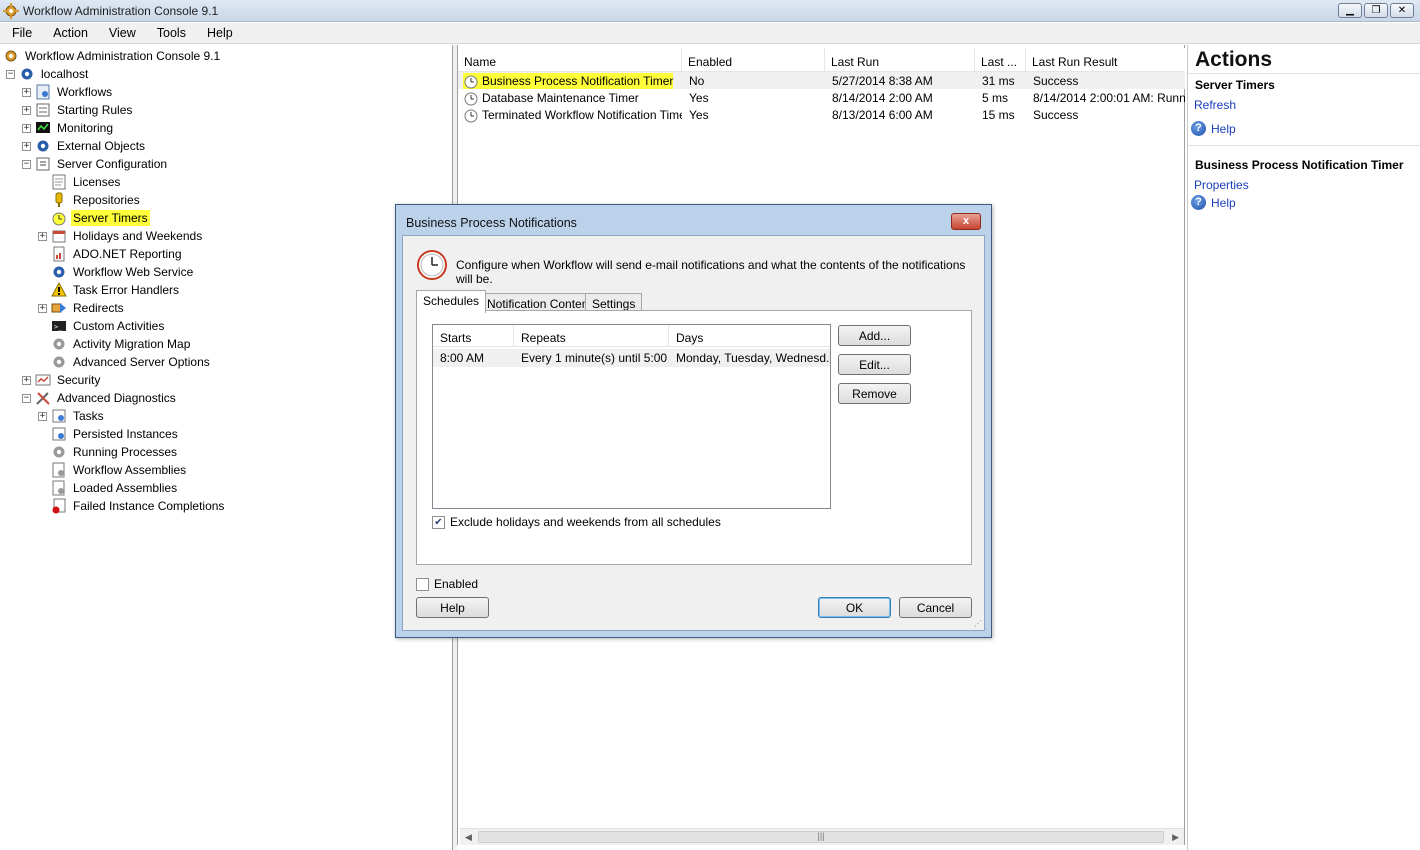 The height and width of the screenshot is (850, 1420). What do you see at coordinates (473, 335) in the screenshot?
I see `column-starts: Starts` at bounding box center [473, 335].